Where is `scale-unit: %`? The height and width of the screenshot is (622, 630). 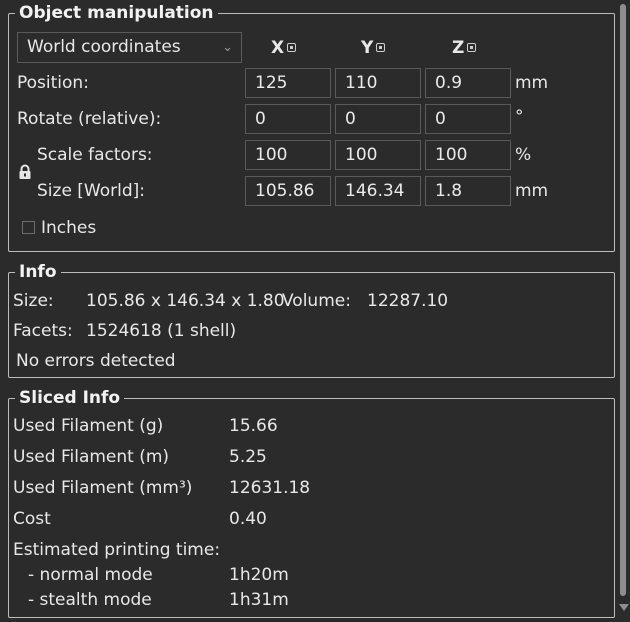 scale-unit: % is located at coordinates (523, 155).